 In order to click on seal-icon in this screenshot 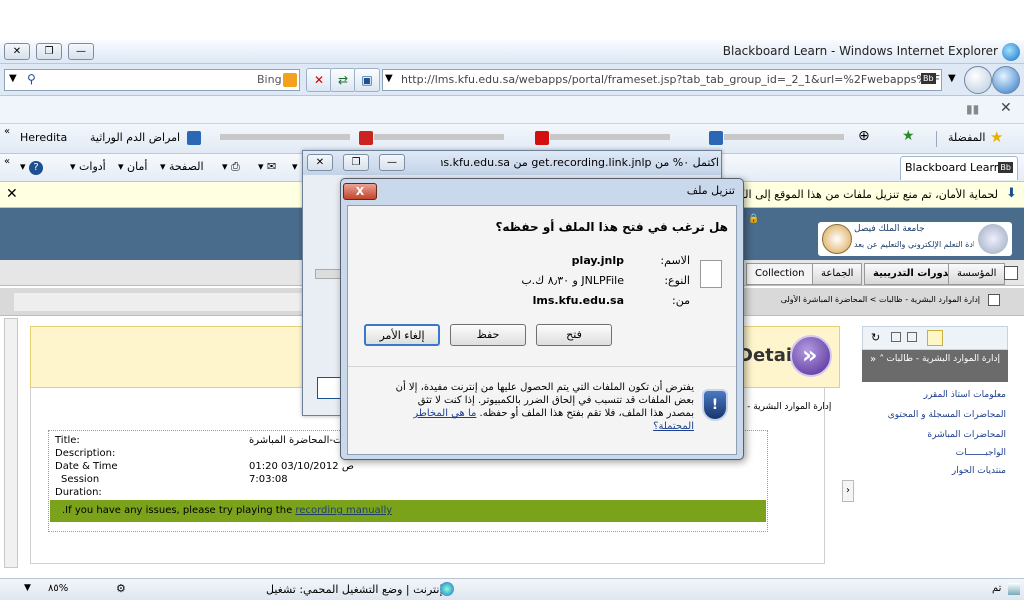, I will do `click(993, 239)`.